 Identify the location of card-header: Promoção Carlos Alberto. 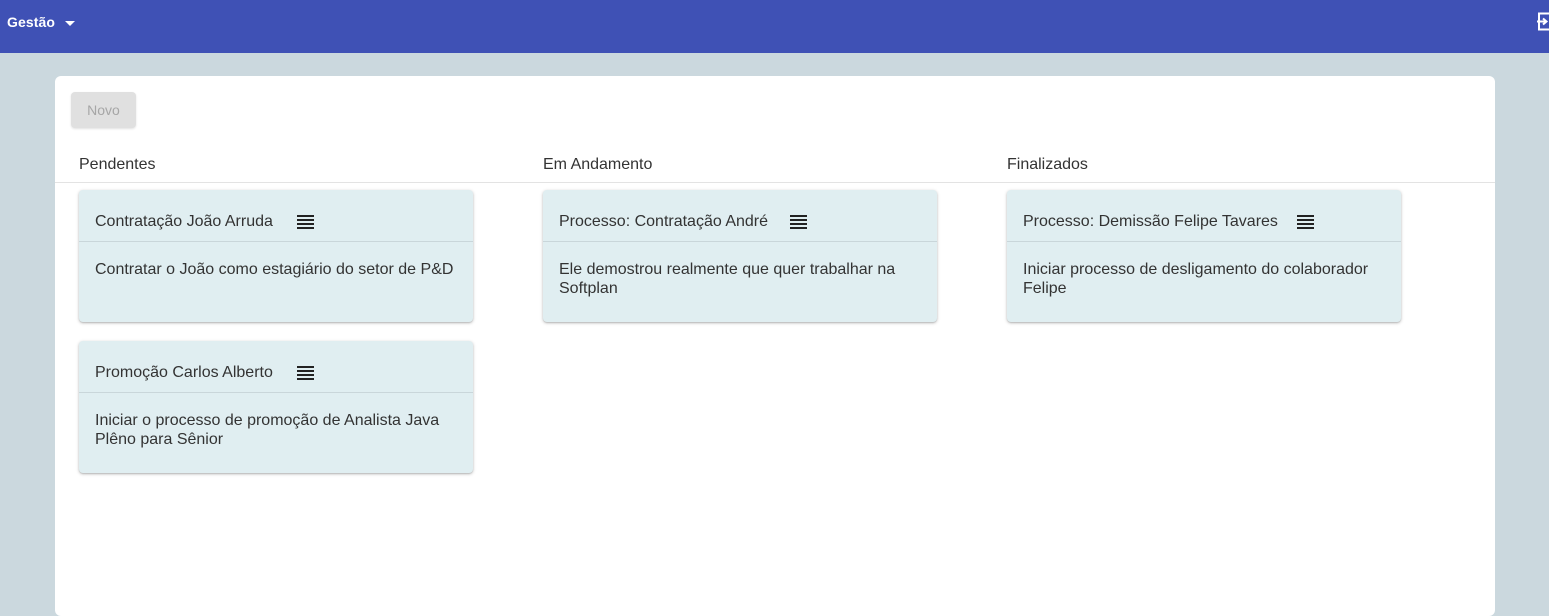
(276, 367).